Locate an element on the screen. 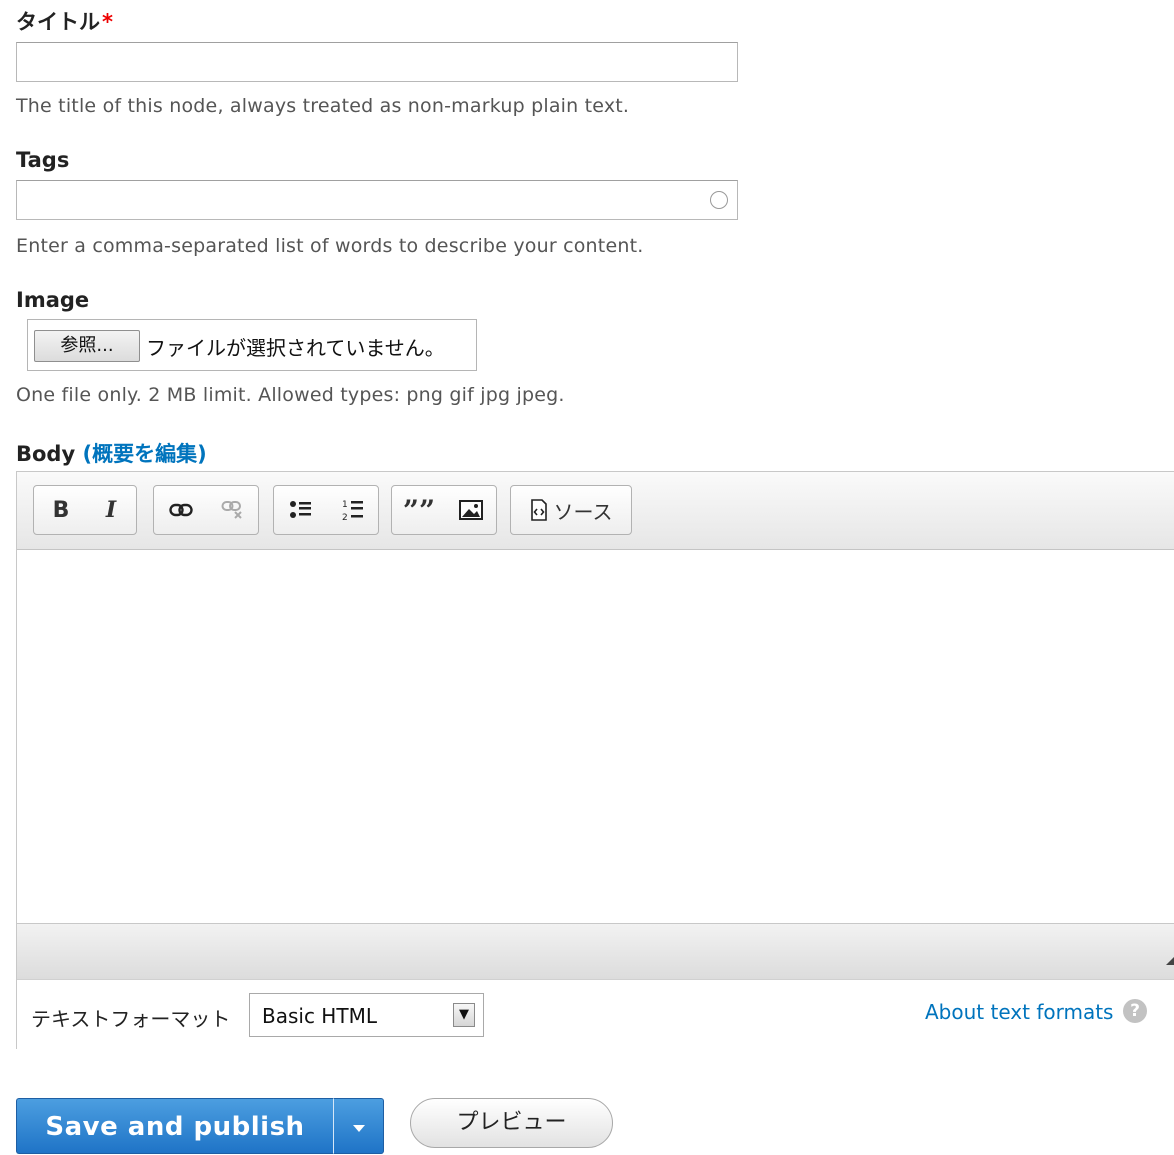 Image resolution: width=1174 pixels, height=1155 pixels. title-label: タイトル* is located at coordinates (64, 21).